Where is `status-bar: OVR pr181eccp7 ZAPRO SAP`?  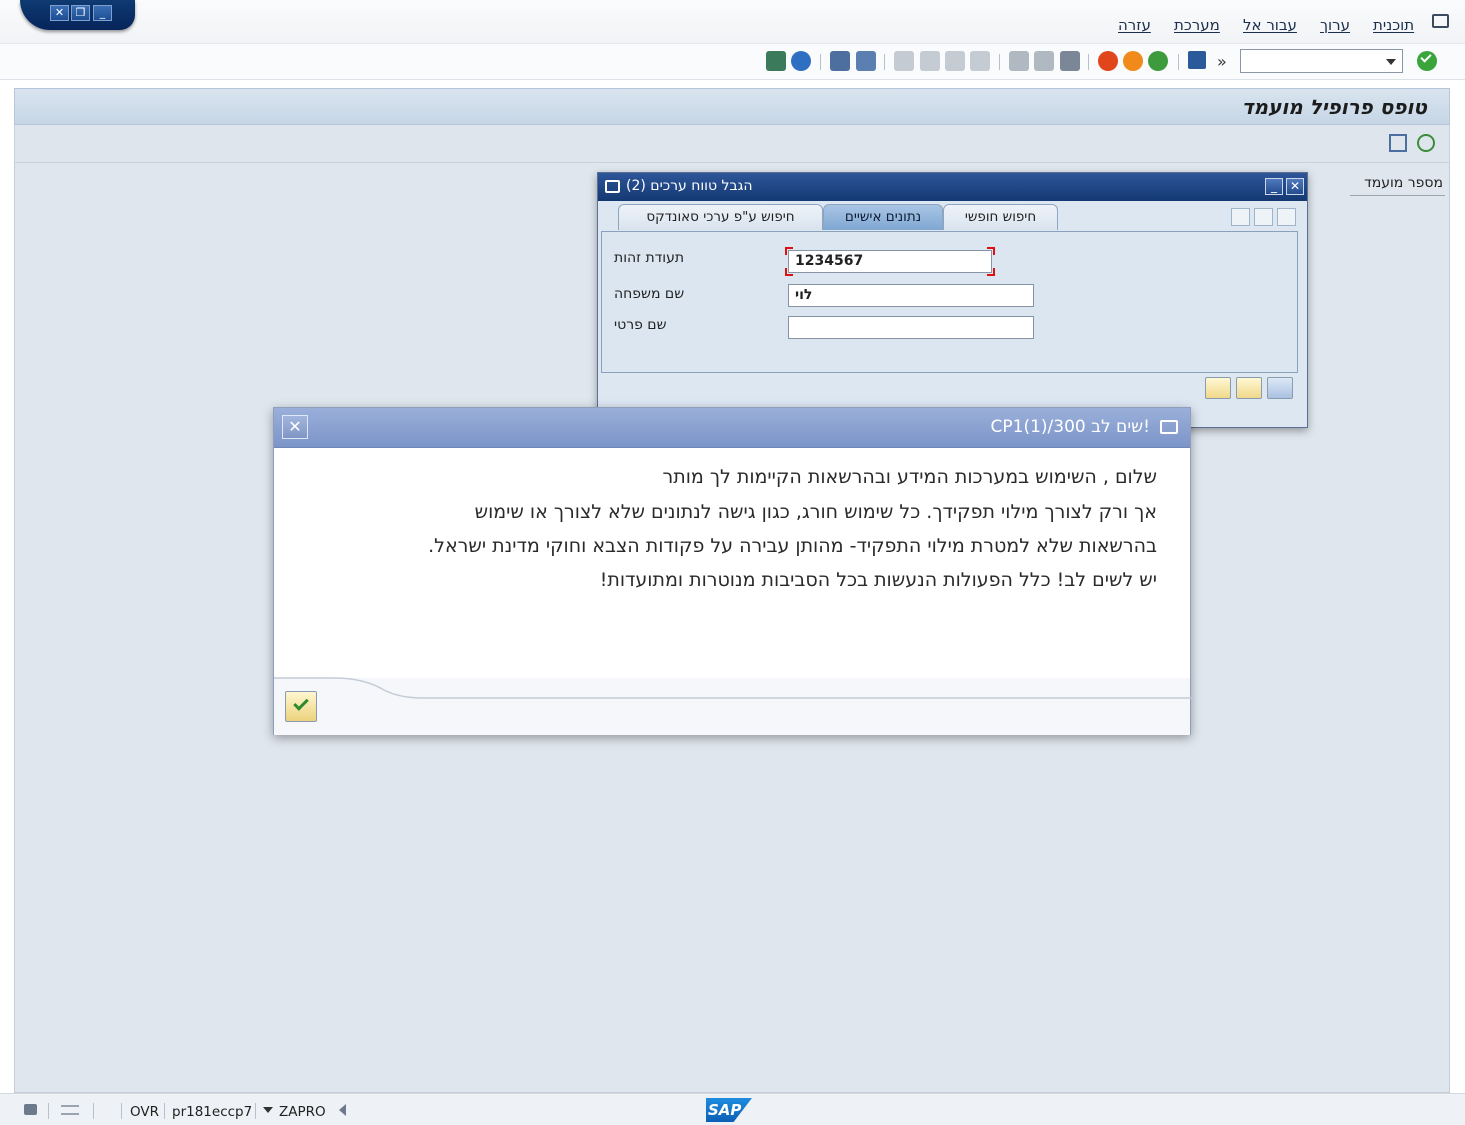 status-bar: OVR pr181eccp7 ZAPRO SAP is located at coordinates (732, 1109).